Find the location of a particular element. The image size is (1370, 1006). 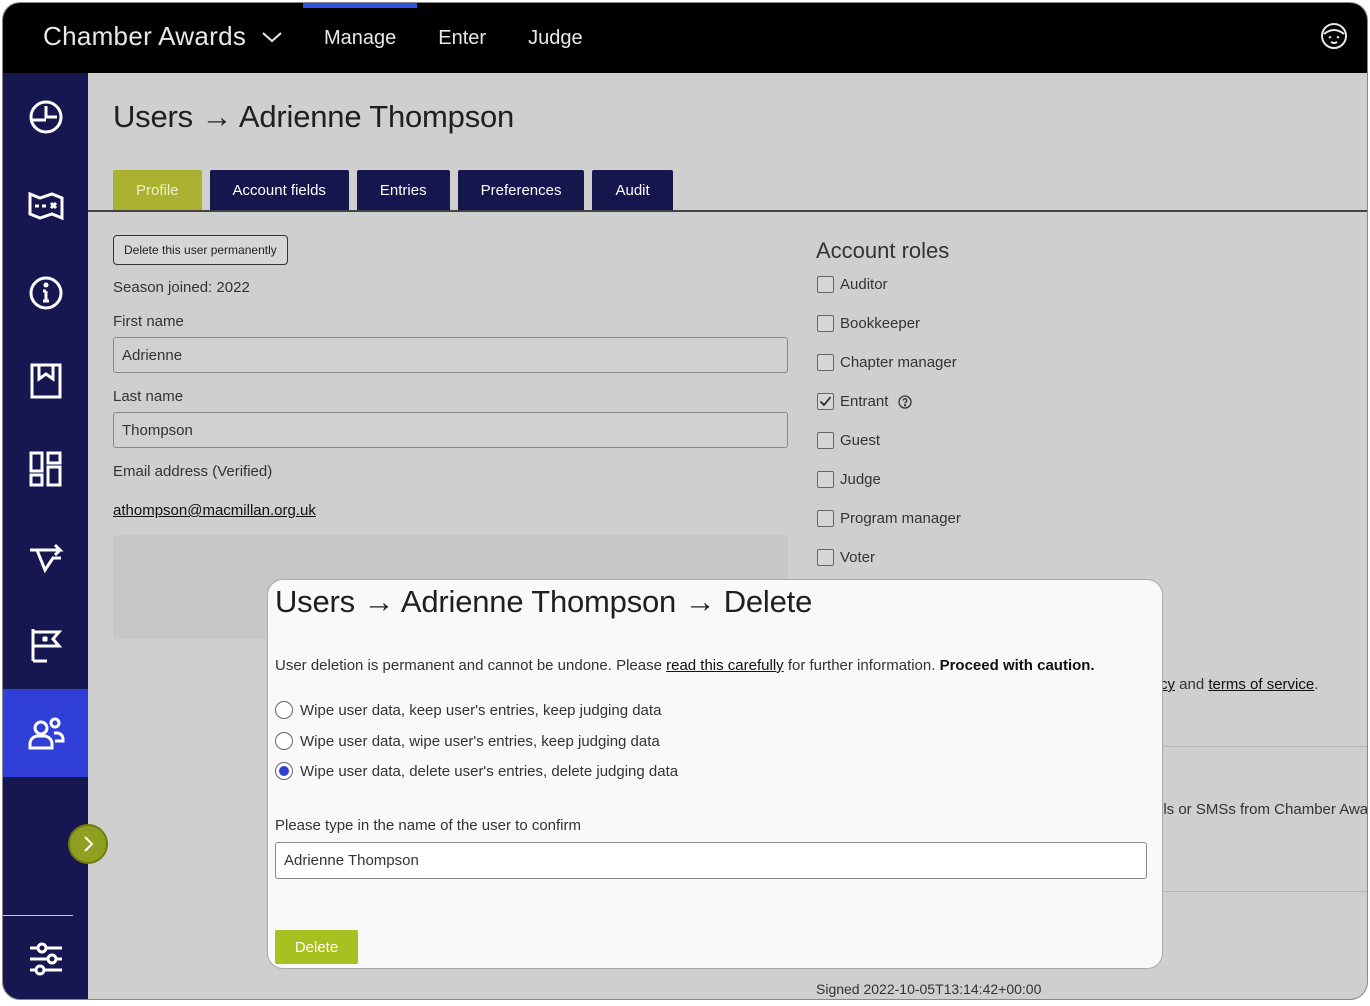

info-icon is located at coordinates (45, 293).